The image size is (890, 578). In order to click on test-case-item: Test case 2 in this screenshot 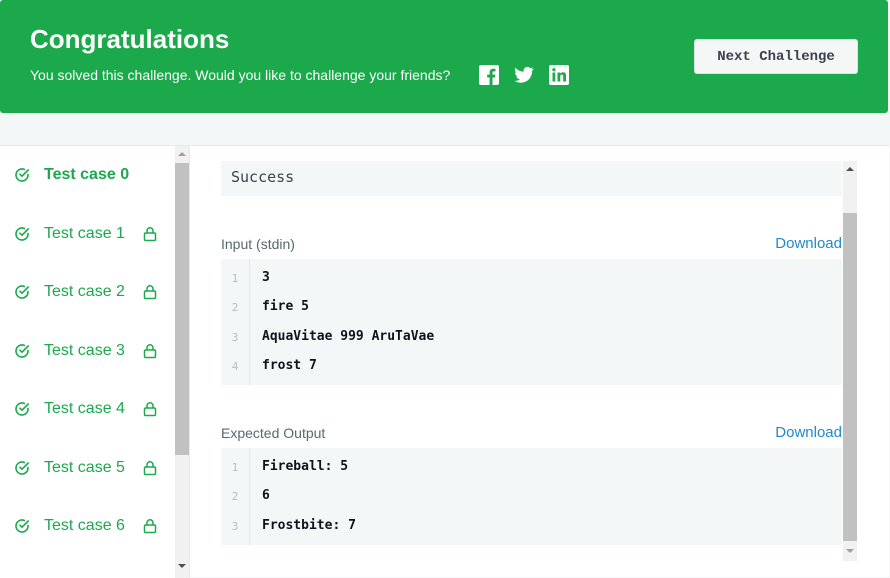, I will do `click(86, 292)`.